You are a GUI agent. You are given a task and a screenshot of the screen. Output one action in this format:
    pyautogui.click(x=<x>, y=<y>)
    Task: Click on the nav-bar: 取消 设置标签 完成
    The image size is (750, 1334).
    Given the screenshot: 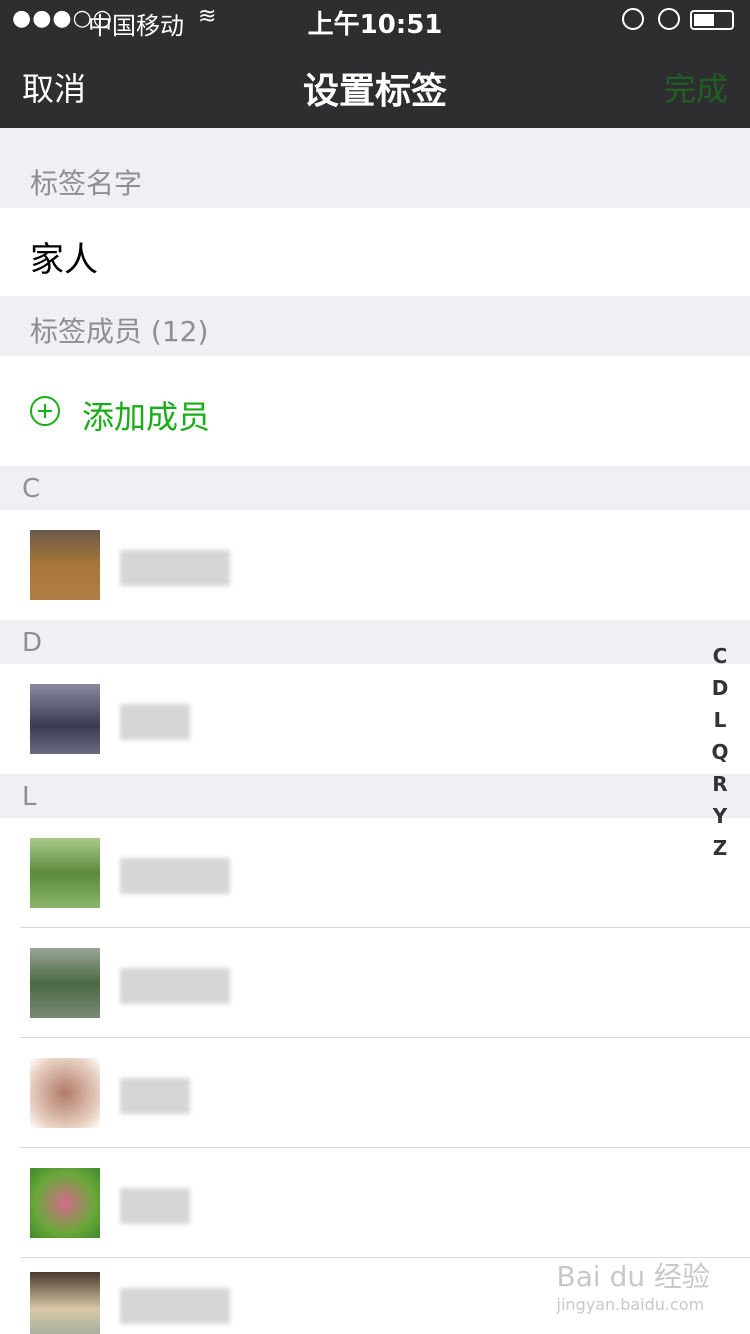 What is the action you would take?
    pyautogui.click(x=375, y=84)
    